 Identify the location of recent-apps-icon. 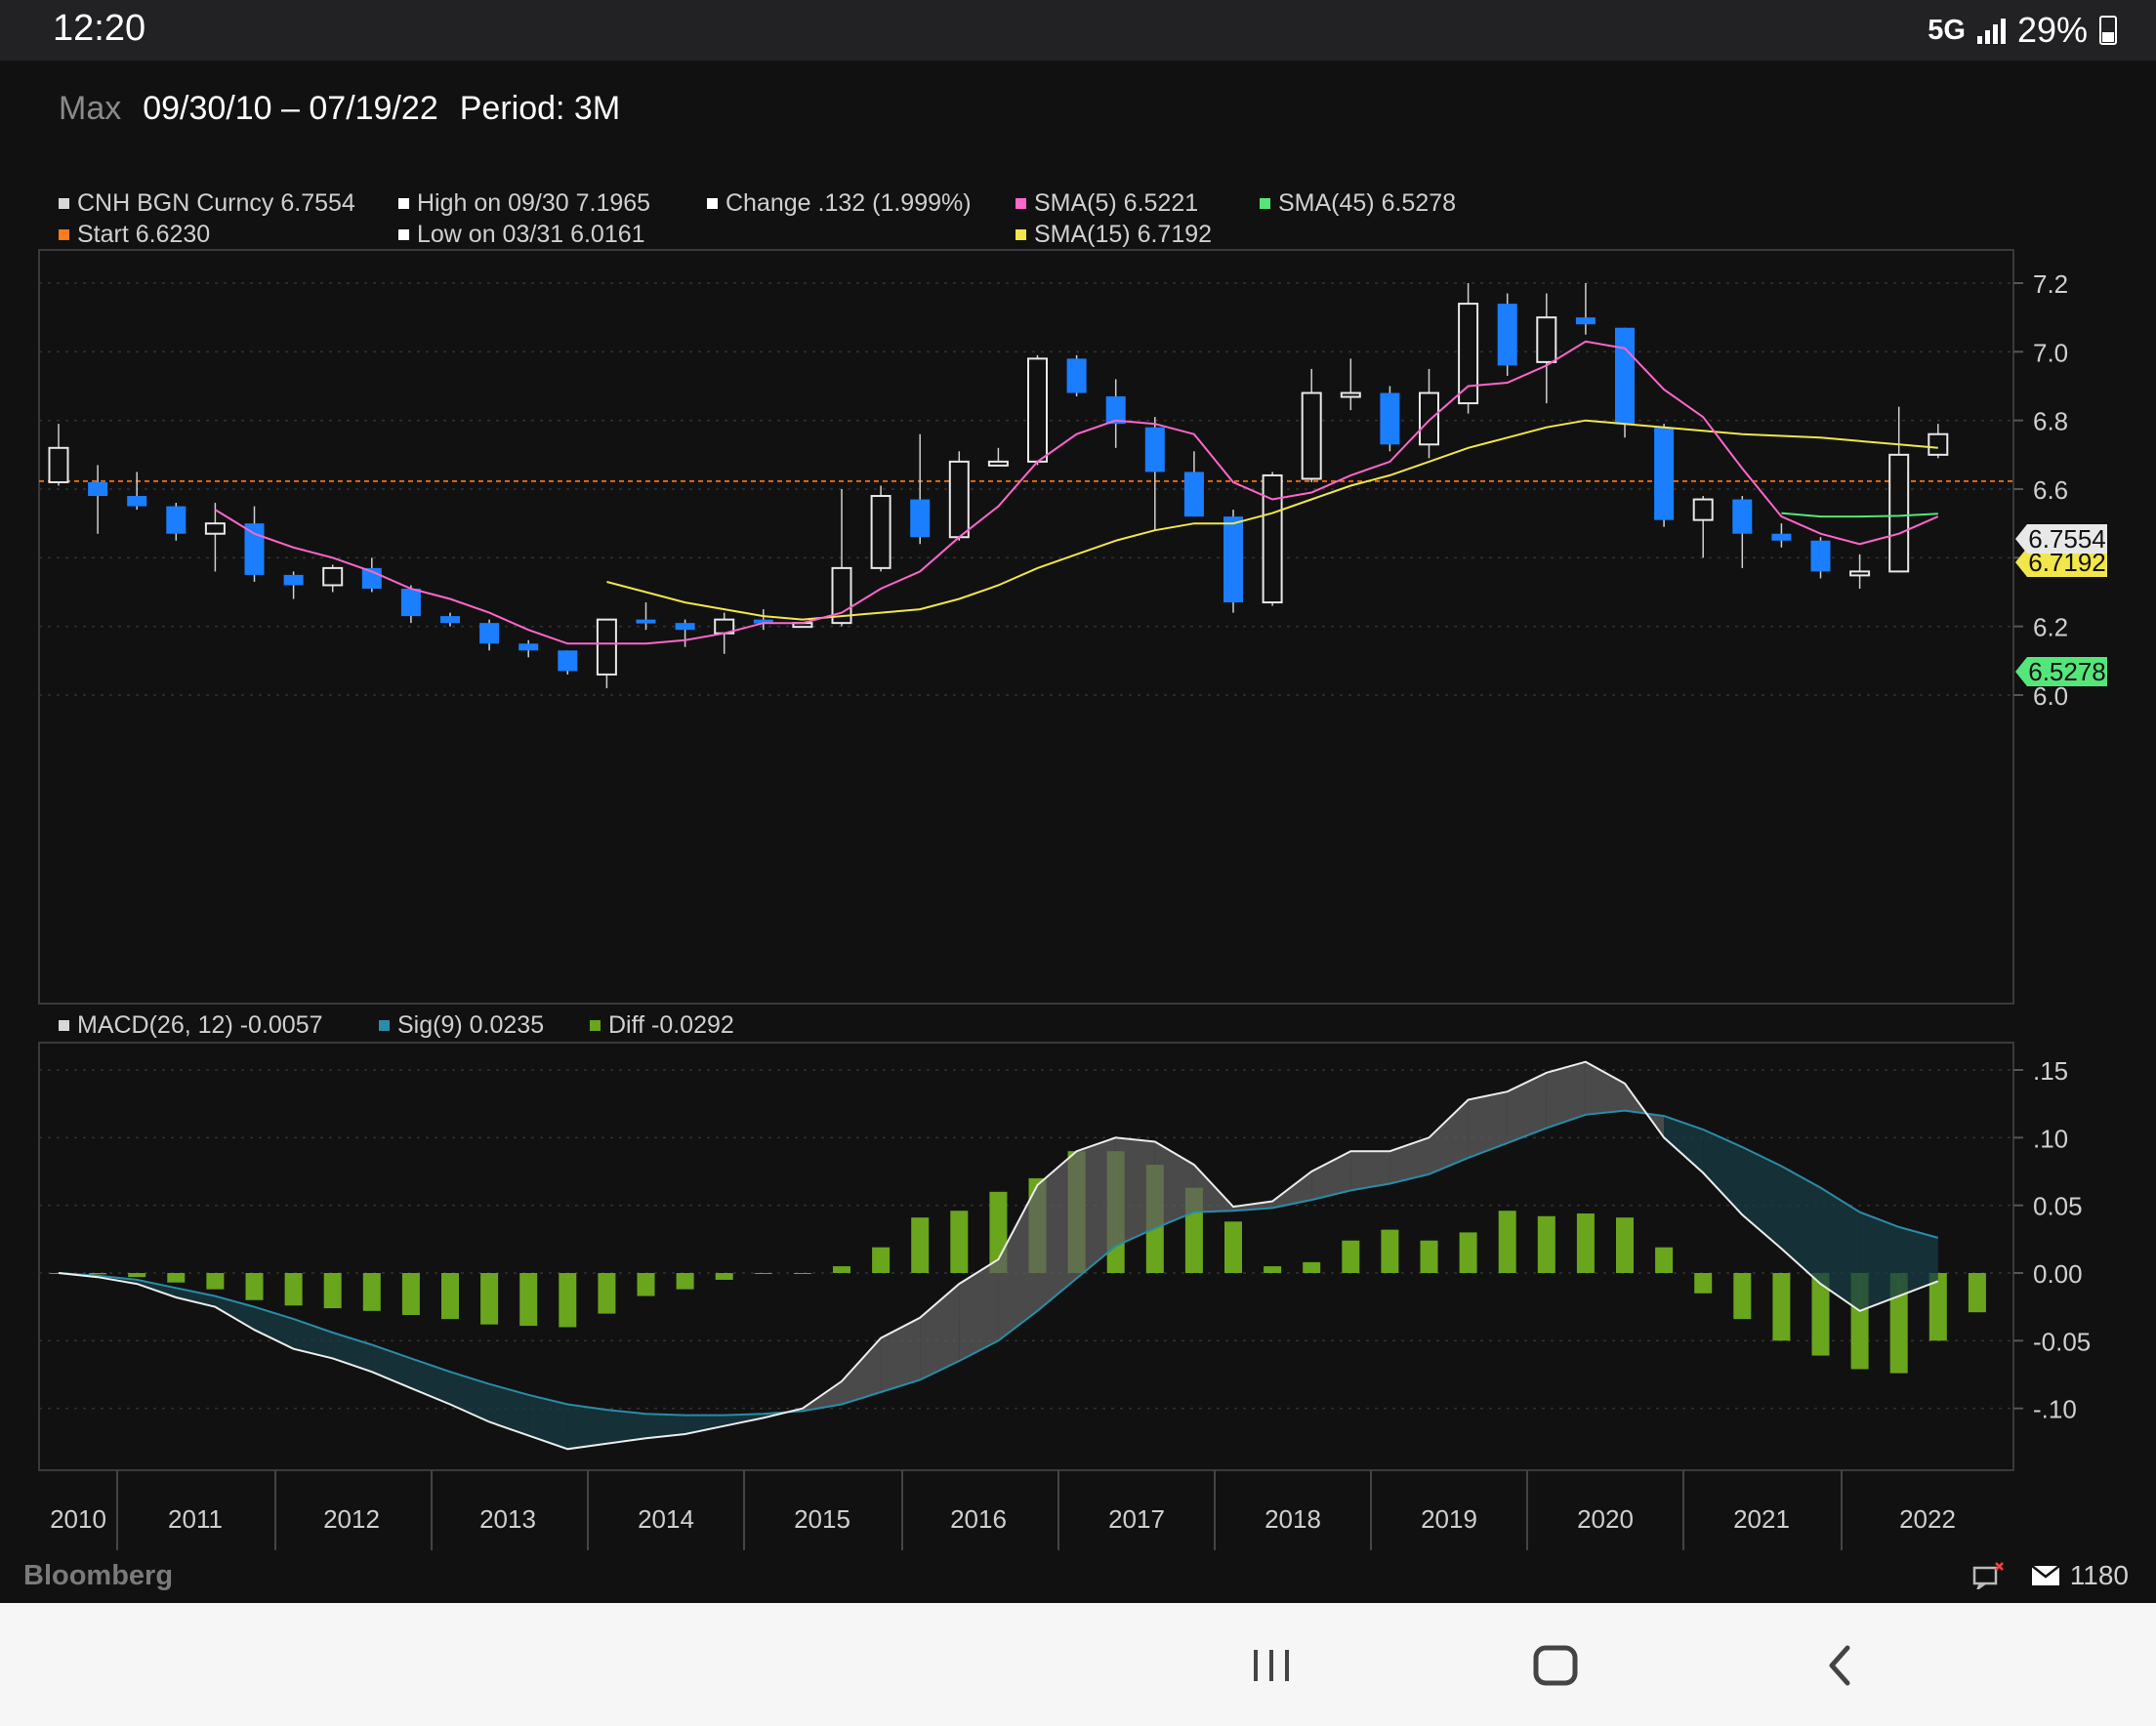
(1272, 1665).